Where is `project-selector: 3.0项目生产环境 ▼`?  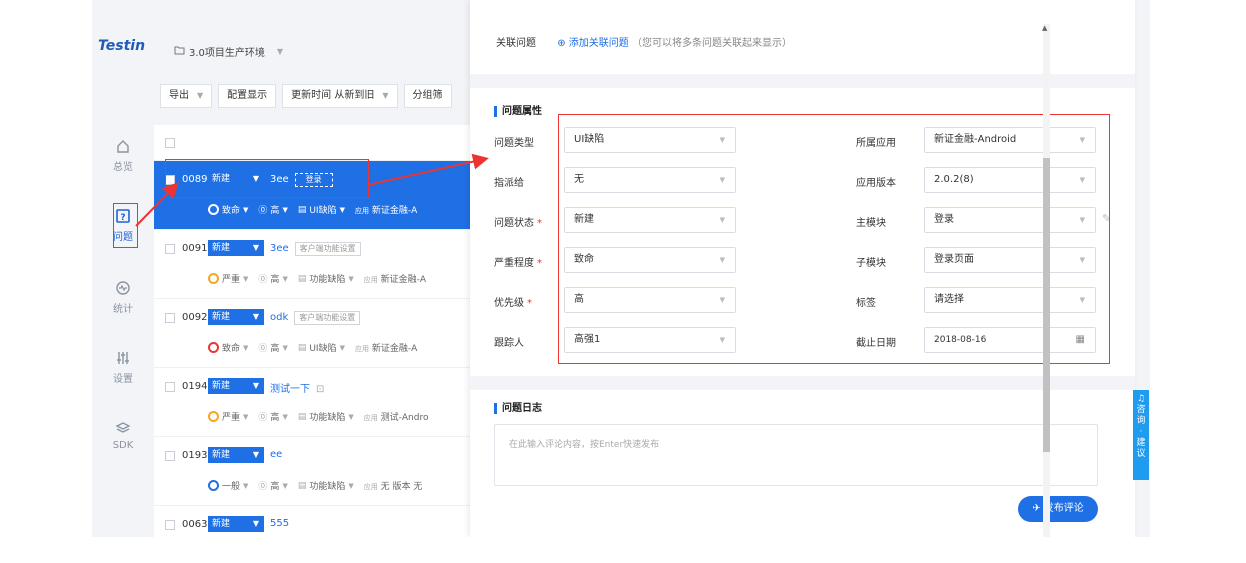 project-selector: 3.0项目生产环境 ▼ is located at coordinates (228, 51).